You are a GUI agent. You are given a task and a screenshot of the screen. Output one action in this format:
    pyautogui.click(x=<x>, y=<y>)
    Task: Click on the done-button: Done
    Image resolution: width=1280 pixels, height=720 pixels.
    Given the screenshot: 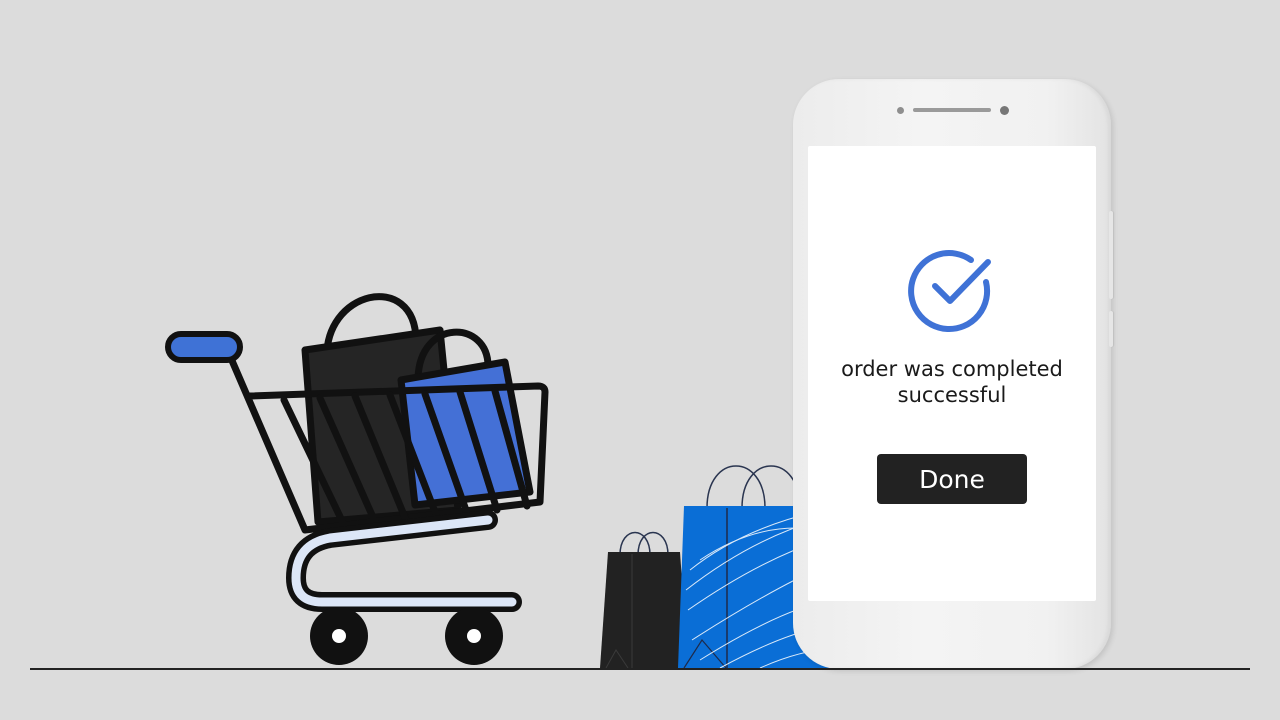 What is the action you would take?
    pyautogui.click(x=952, y=479)
    